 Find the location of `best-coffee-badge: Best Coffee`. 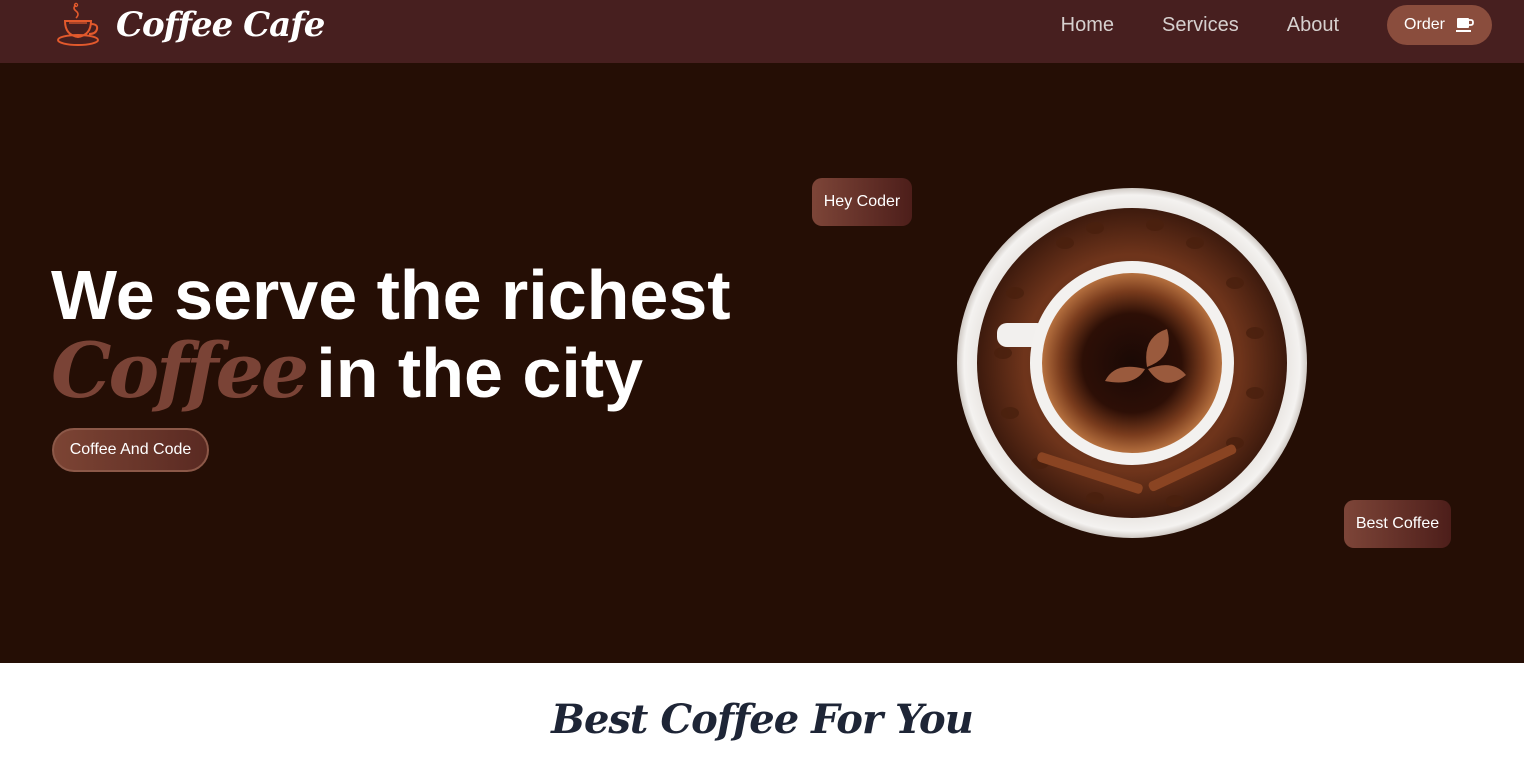

best-coffee-badge: Best Coffee is located at coordinates (1397, 524).